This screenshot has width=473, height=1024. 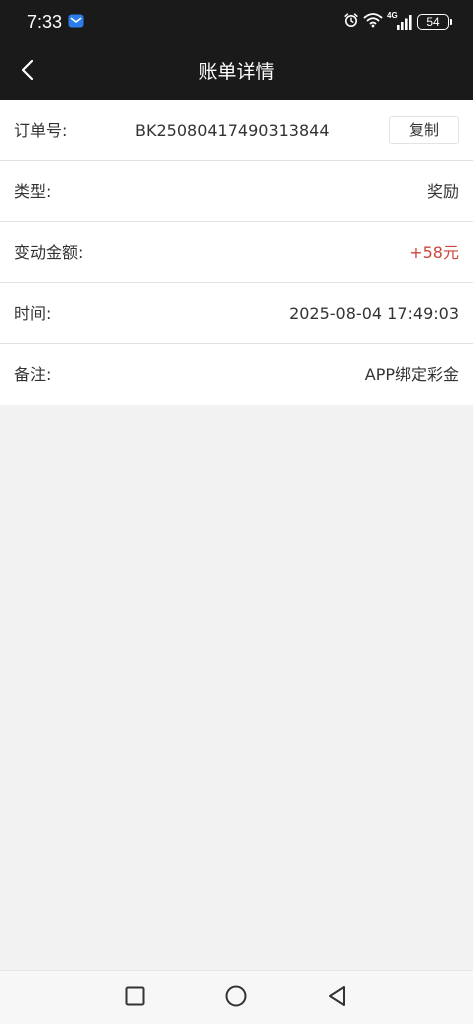 I want to click on type-label: 类型:, so click(x=33, y=191).